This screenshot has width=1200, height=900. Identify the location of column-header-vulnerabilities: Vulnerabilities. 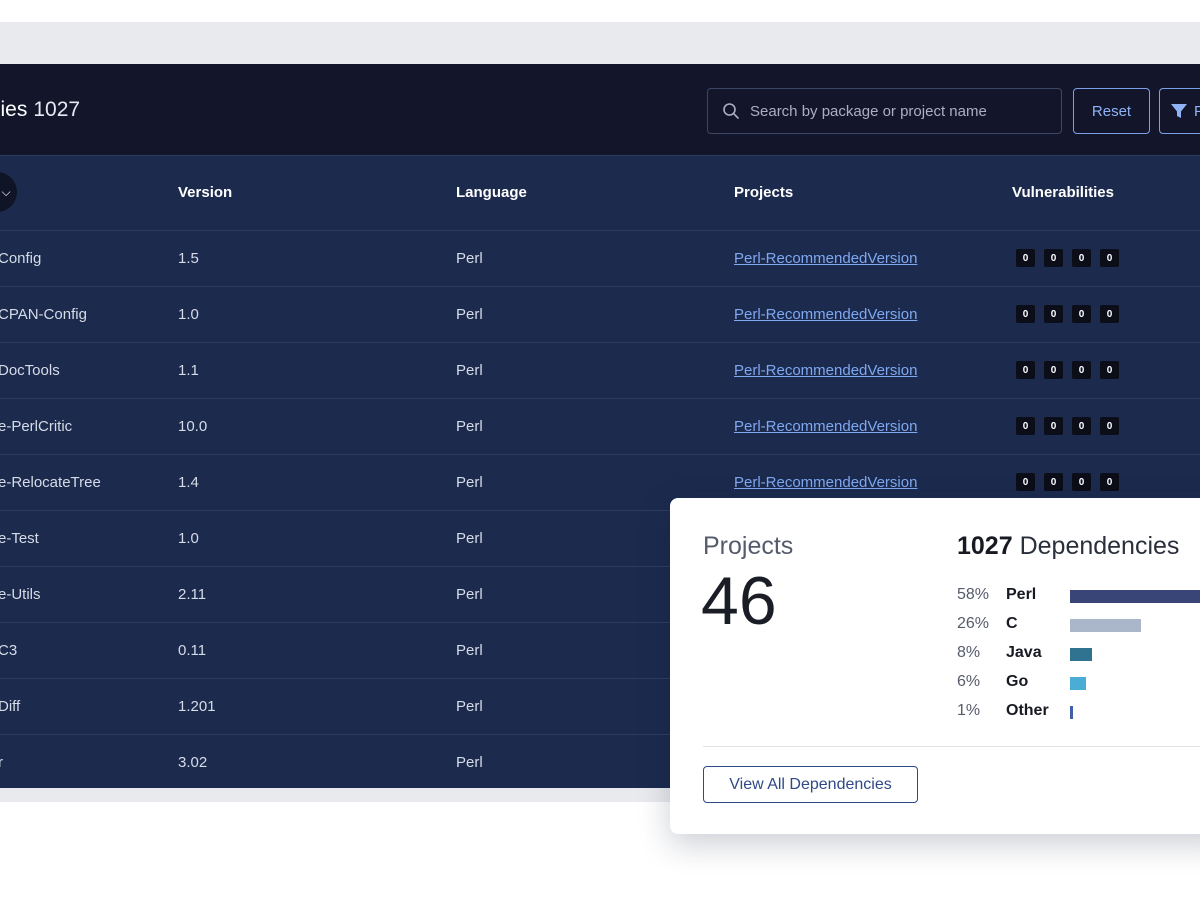
(1063, 192).